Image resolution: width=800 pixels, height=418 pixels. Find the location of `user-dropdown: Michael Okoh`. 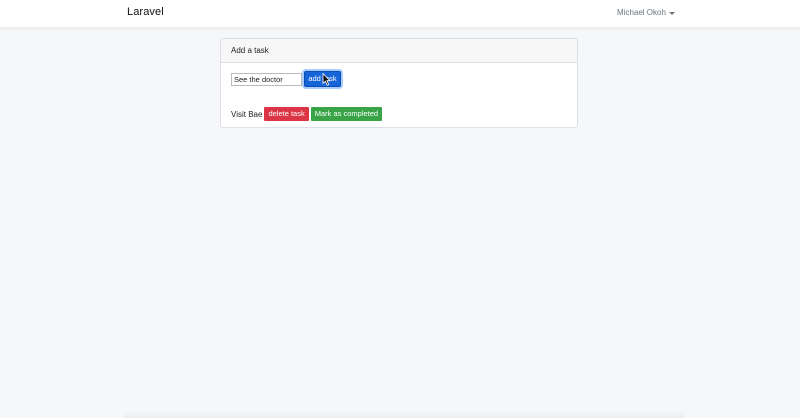

user-dropdown: Michael Okoh is located at coordinates (646, 12).